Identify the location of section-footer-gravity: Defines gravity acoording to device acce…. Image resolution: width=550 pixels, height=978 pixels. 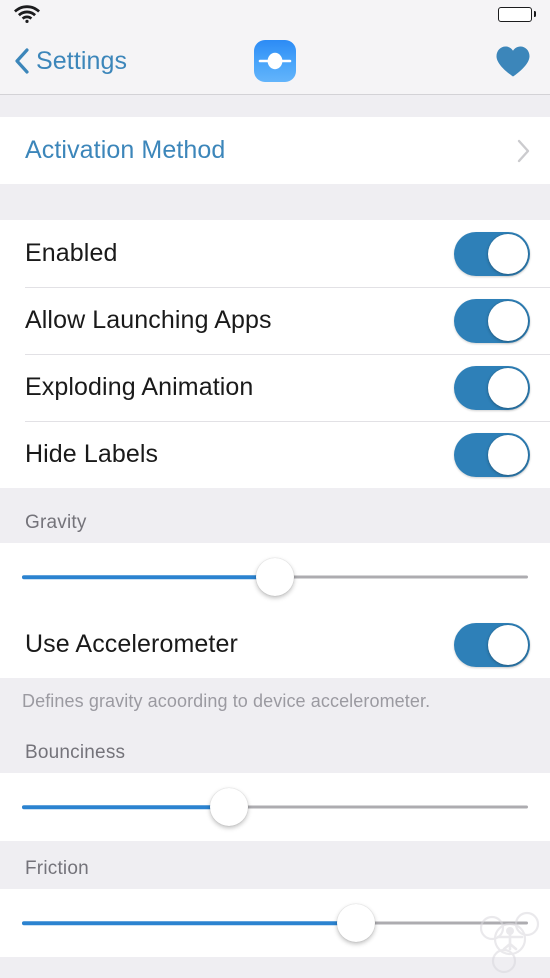
(275, 701).